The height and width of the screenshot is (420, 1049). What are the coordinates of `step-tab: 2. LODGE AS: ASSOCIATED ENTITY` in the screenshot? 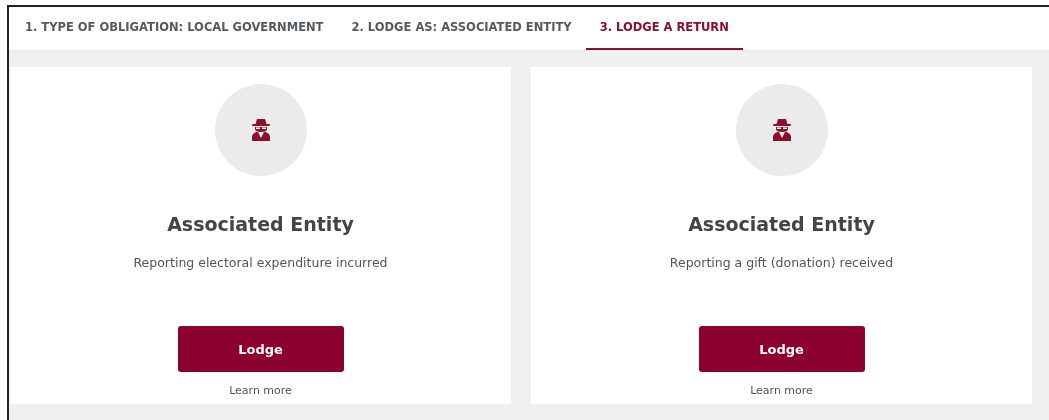 It's located at (461, 28).